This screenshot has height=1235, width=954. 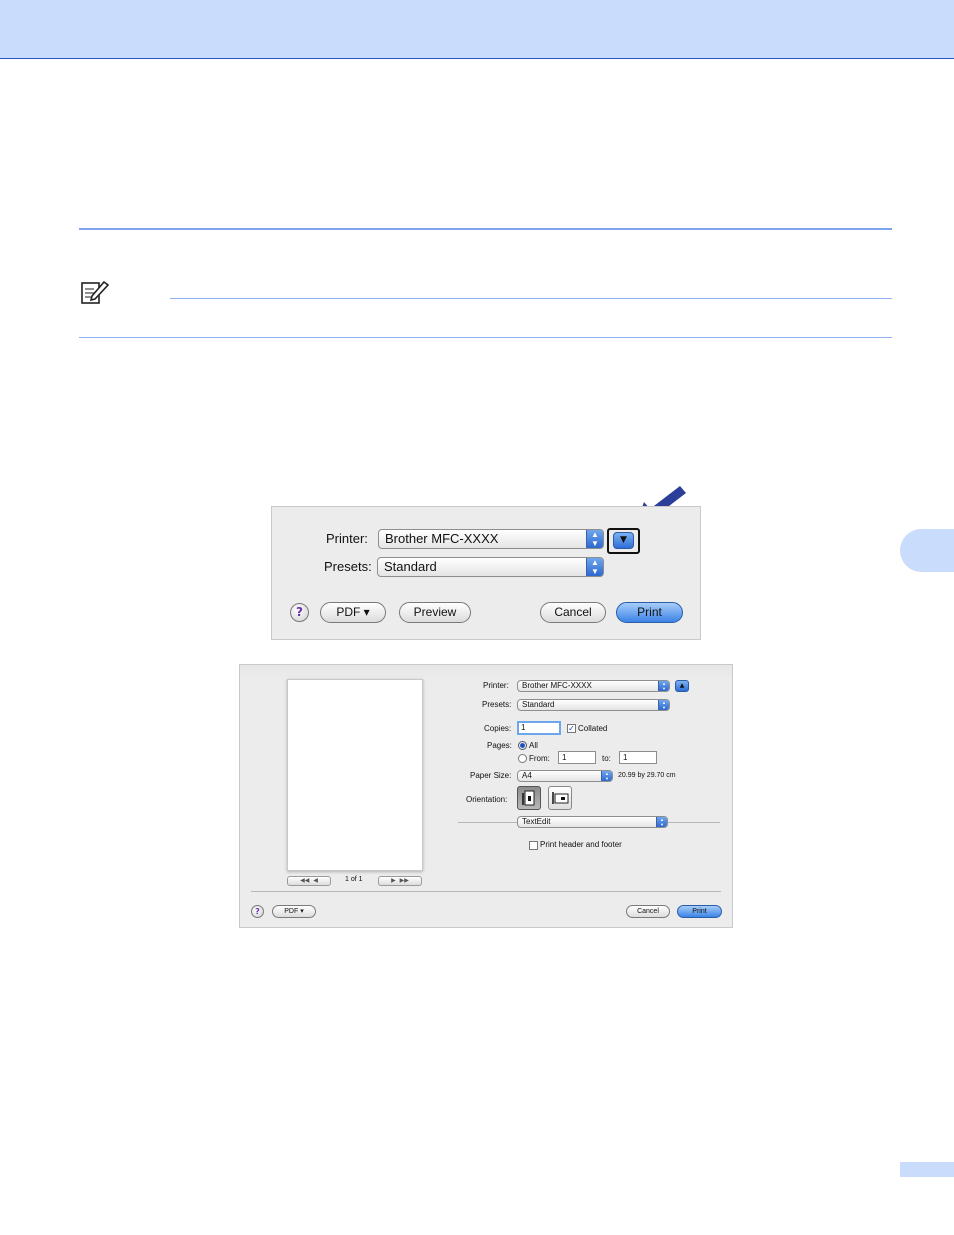 I want to click on portrait-button, so click(x=529, y=798).